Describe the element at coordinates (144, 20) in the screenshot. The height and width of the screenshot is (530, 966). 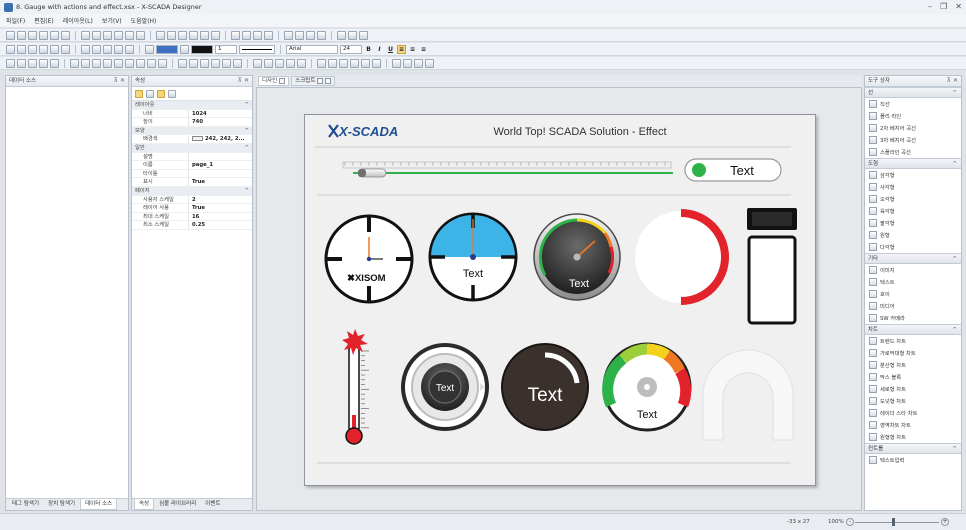
I see `menu-help: 도움말(H)` at that location.